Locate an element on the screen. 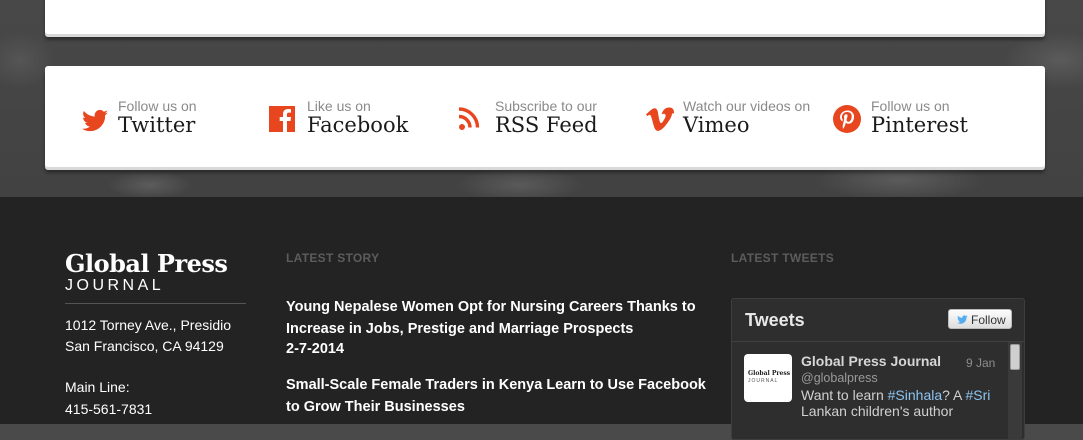  facebook-link: Like us on Facebook is located at coordinates (348, 118).